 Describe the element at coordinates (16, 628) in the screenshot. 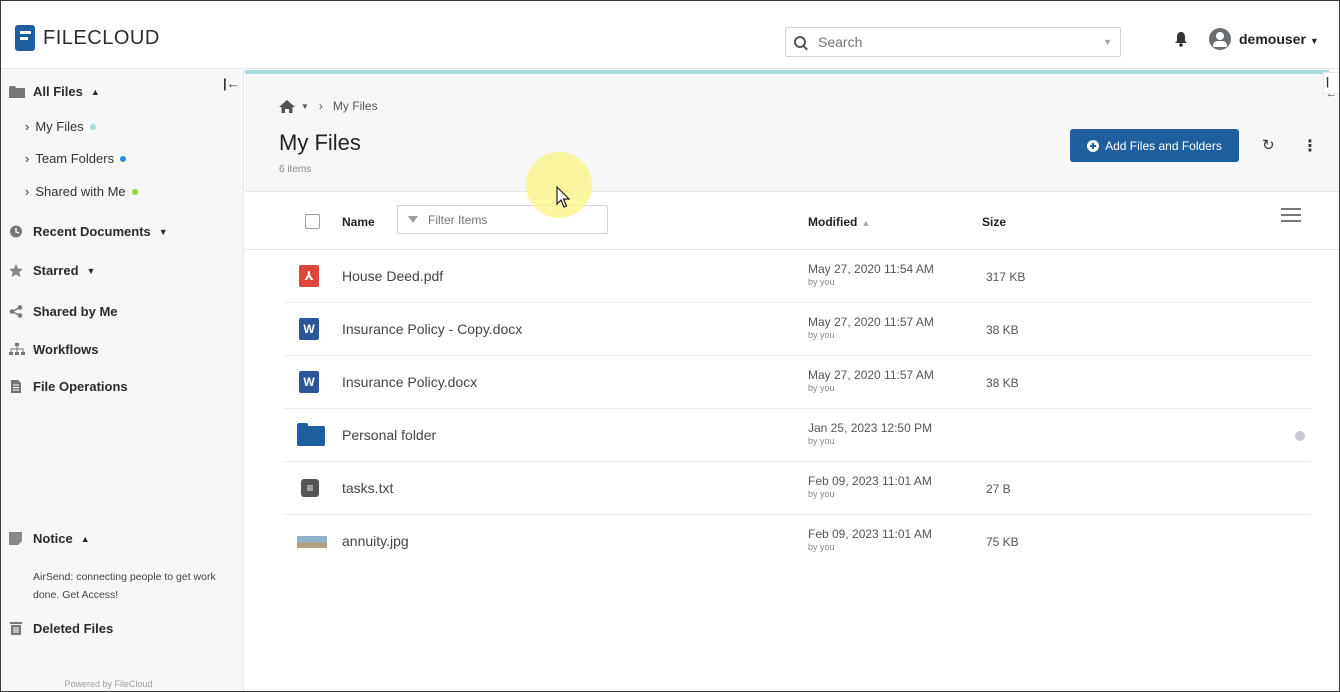

I see `trash-icon` at that location.